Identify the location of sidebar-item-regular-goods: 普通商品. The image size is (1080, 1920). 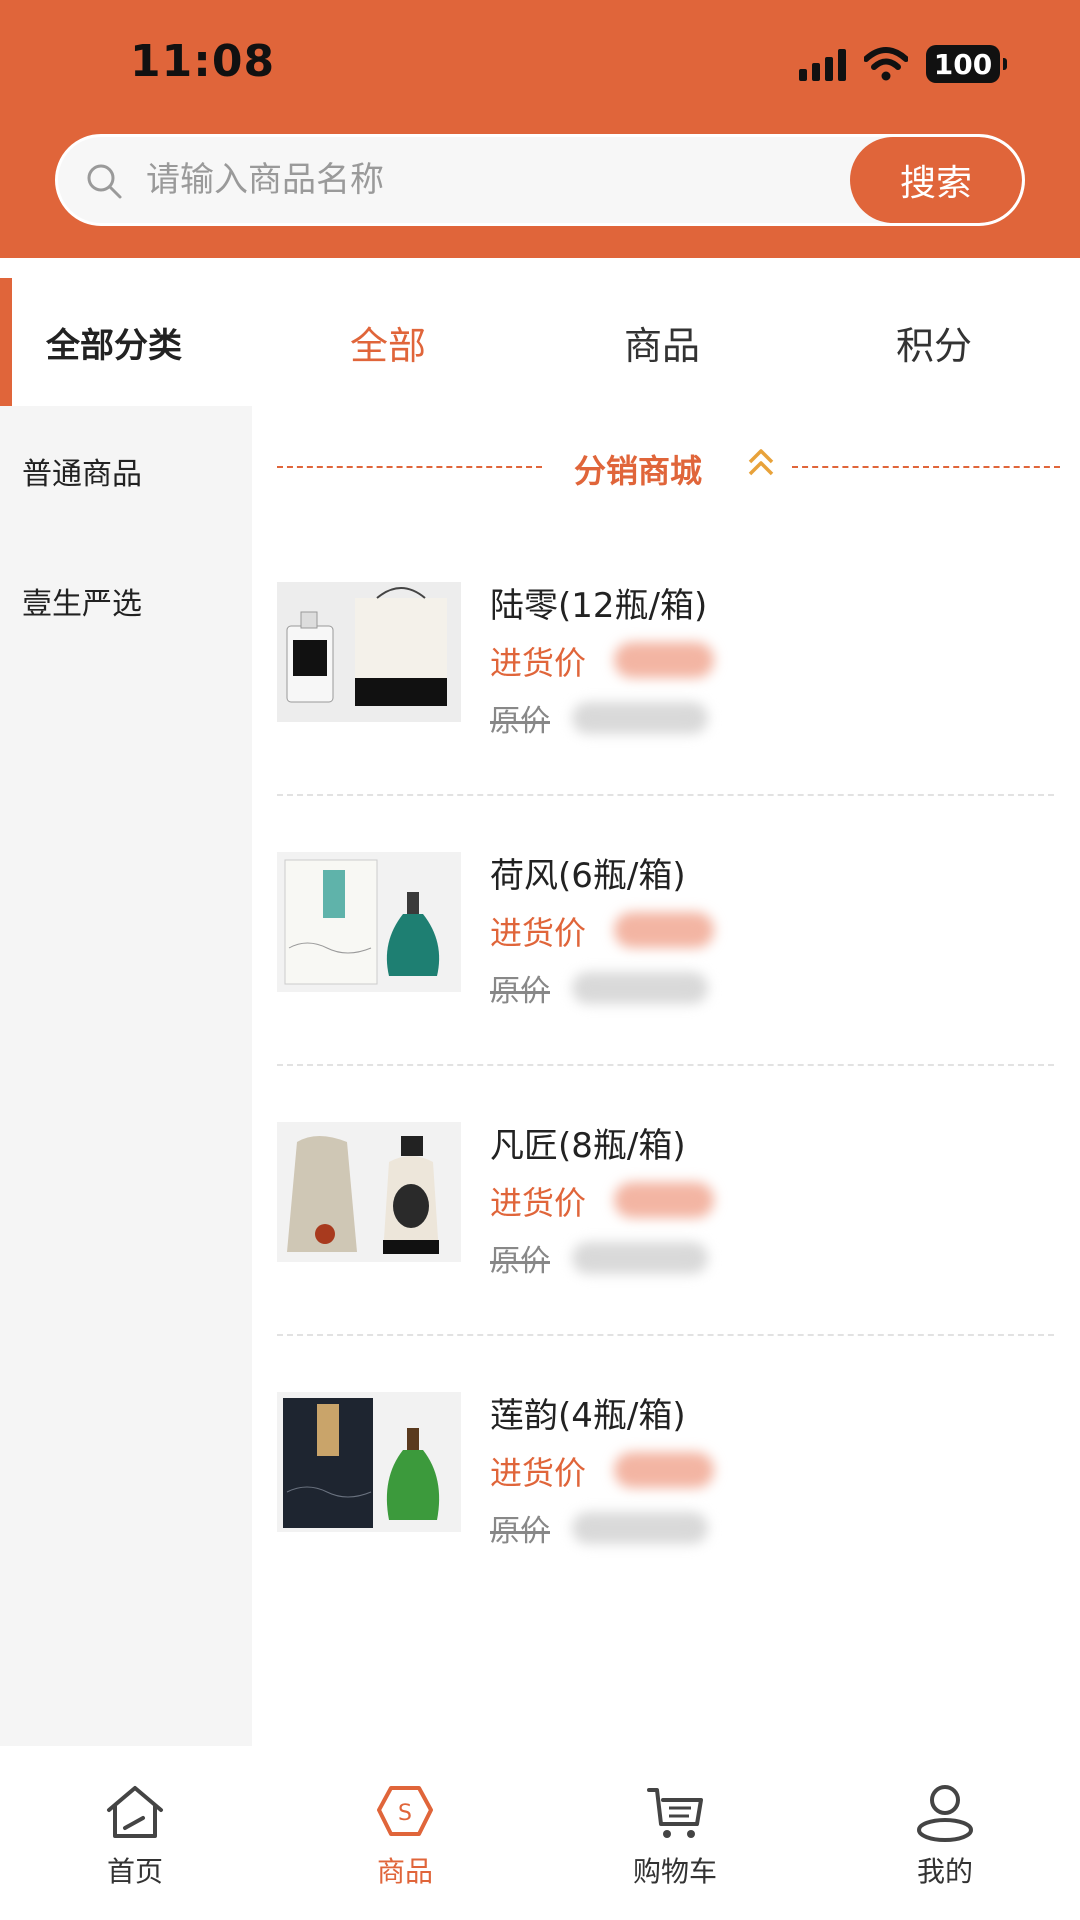
(126, 471).